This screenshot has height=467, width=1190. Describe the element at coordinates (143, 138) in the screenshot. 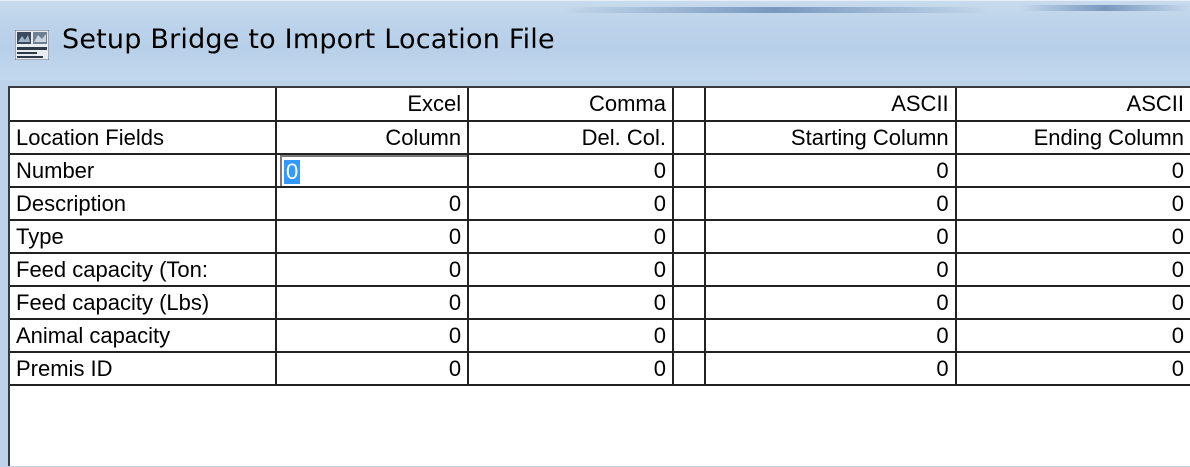

I see `header-cell-location-fields: Location Fields` at that location.